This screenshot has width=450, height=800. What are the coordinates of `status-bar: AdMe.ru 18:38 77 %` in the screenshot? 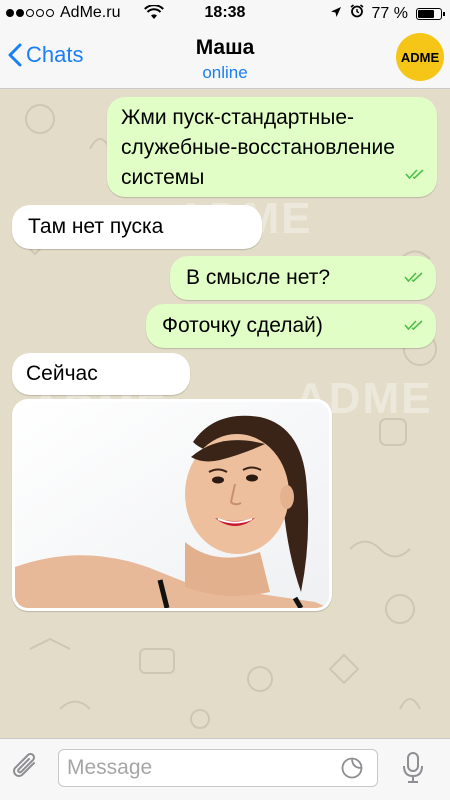 It's located at (225, 13).